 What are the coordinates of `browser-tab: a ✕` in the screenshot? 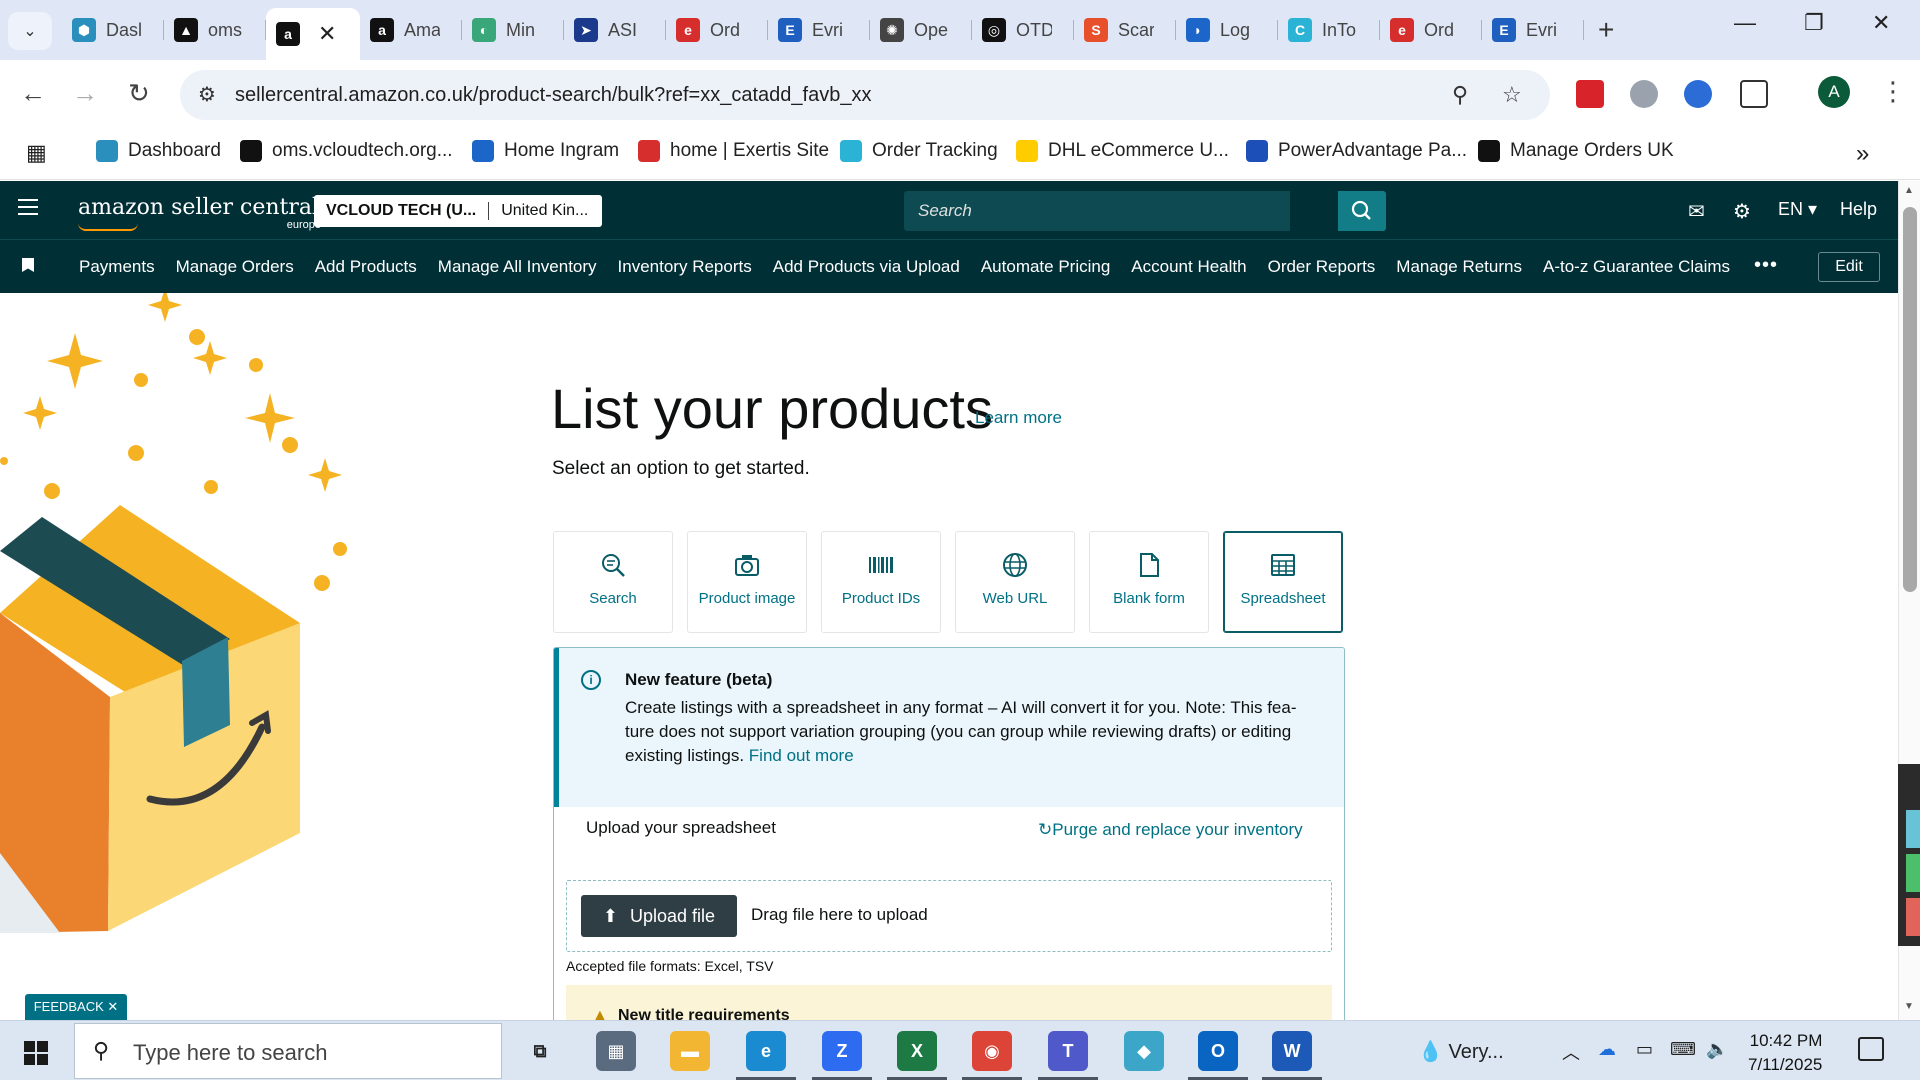 It's located at (313, 34).